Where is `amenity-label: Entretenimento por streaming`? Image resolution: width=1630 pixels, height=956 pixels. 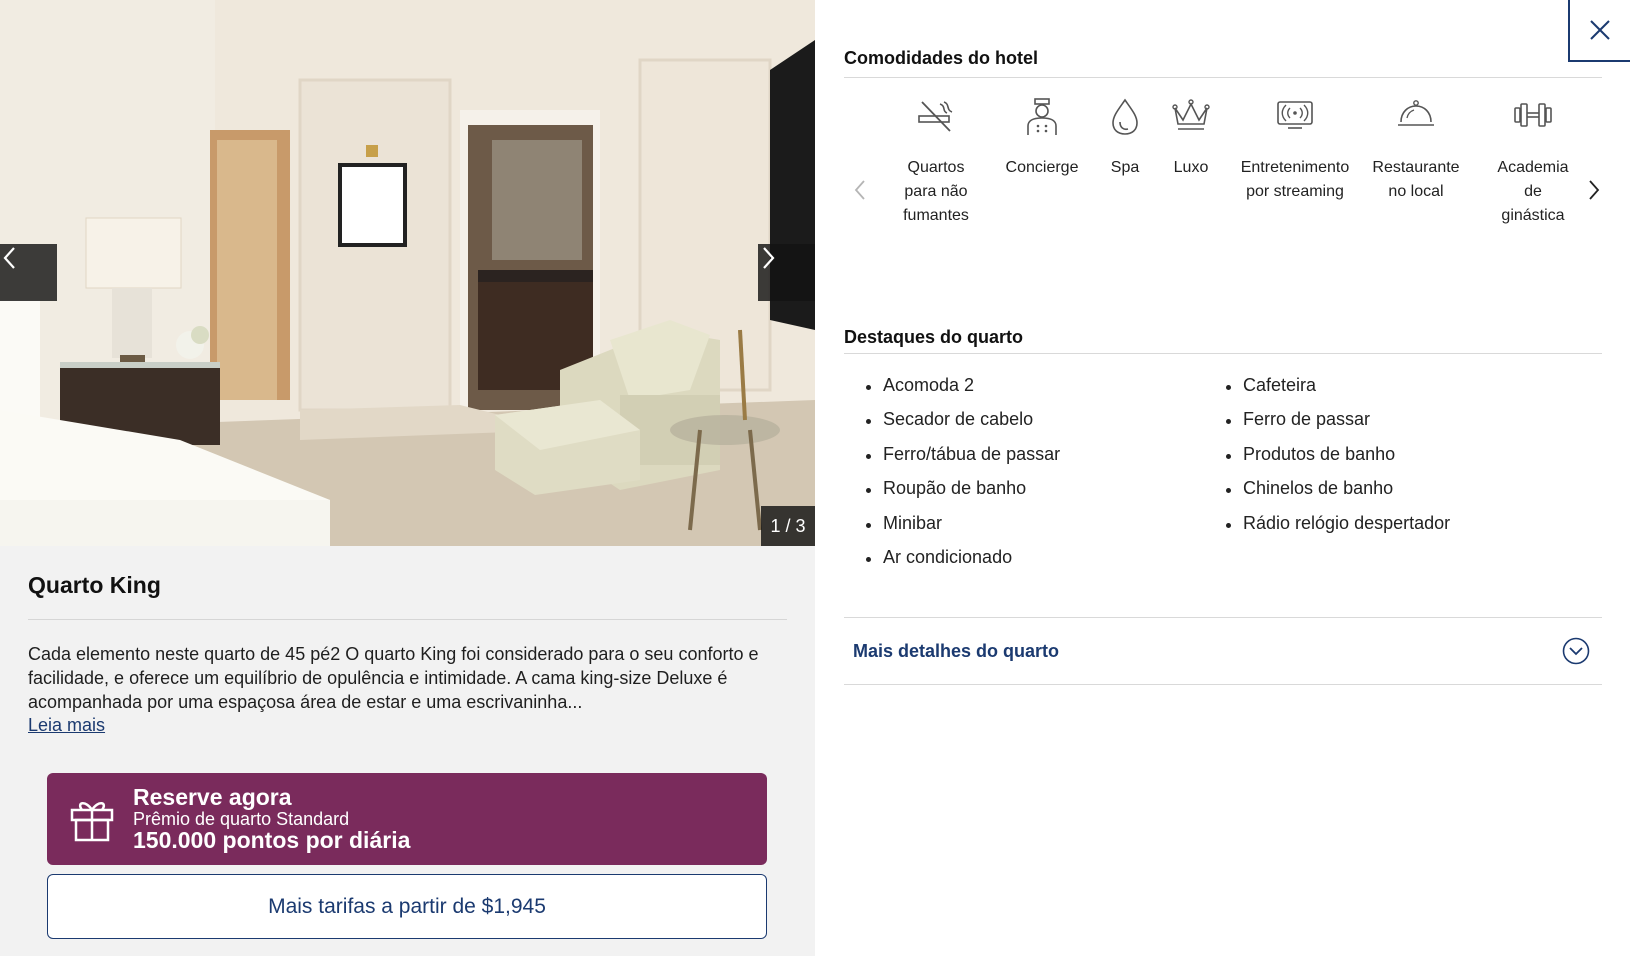
amenity-label: Entretenimento por streaming is located at coordinates (1295, 179).